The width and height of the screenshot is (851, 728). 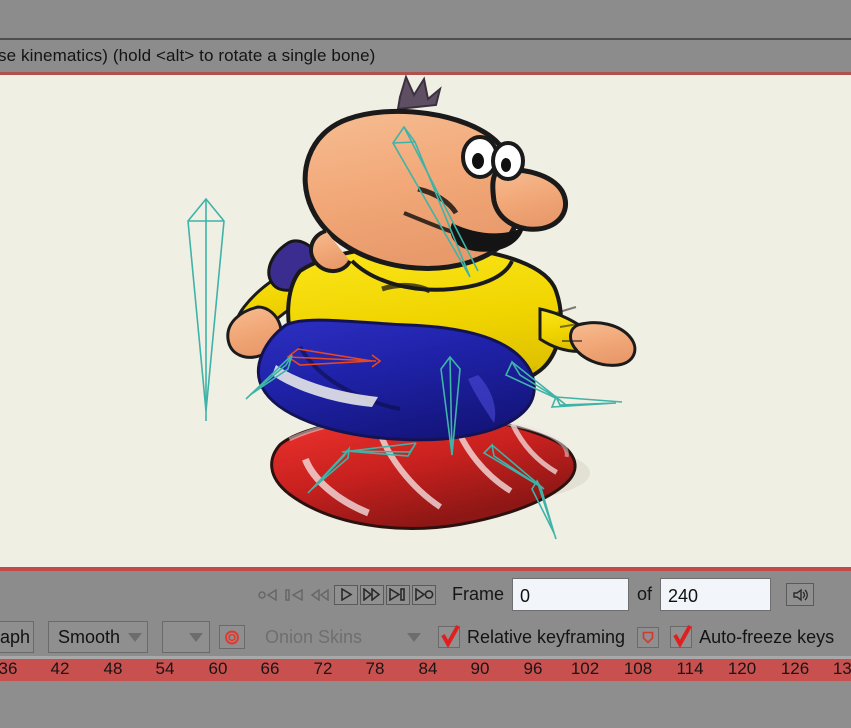 What do you see at coordinates (186, 637) in the screenshot?
I see `secondary-dropdown` at bounding box center [186, 637].